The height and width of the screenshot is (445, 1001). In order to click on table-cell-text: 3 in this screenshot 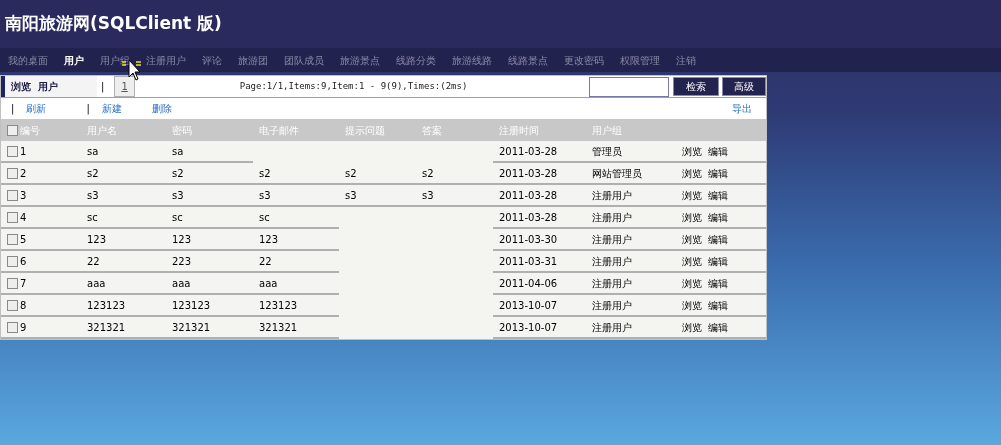, I will do `click(23, 195)`.